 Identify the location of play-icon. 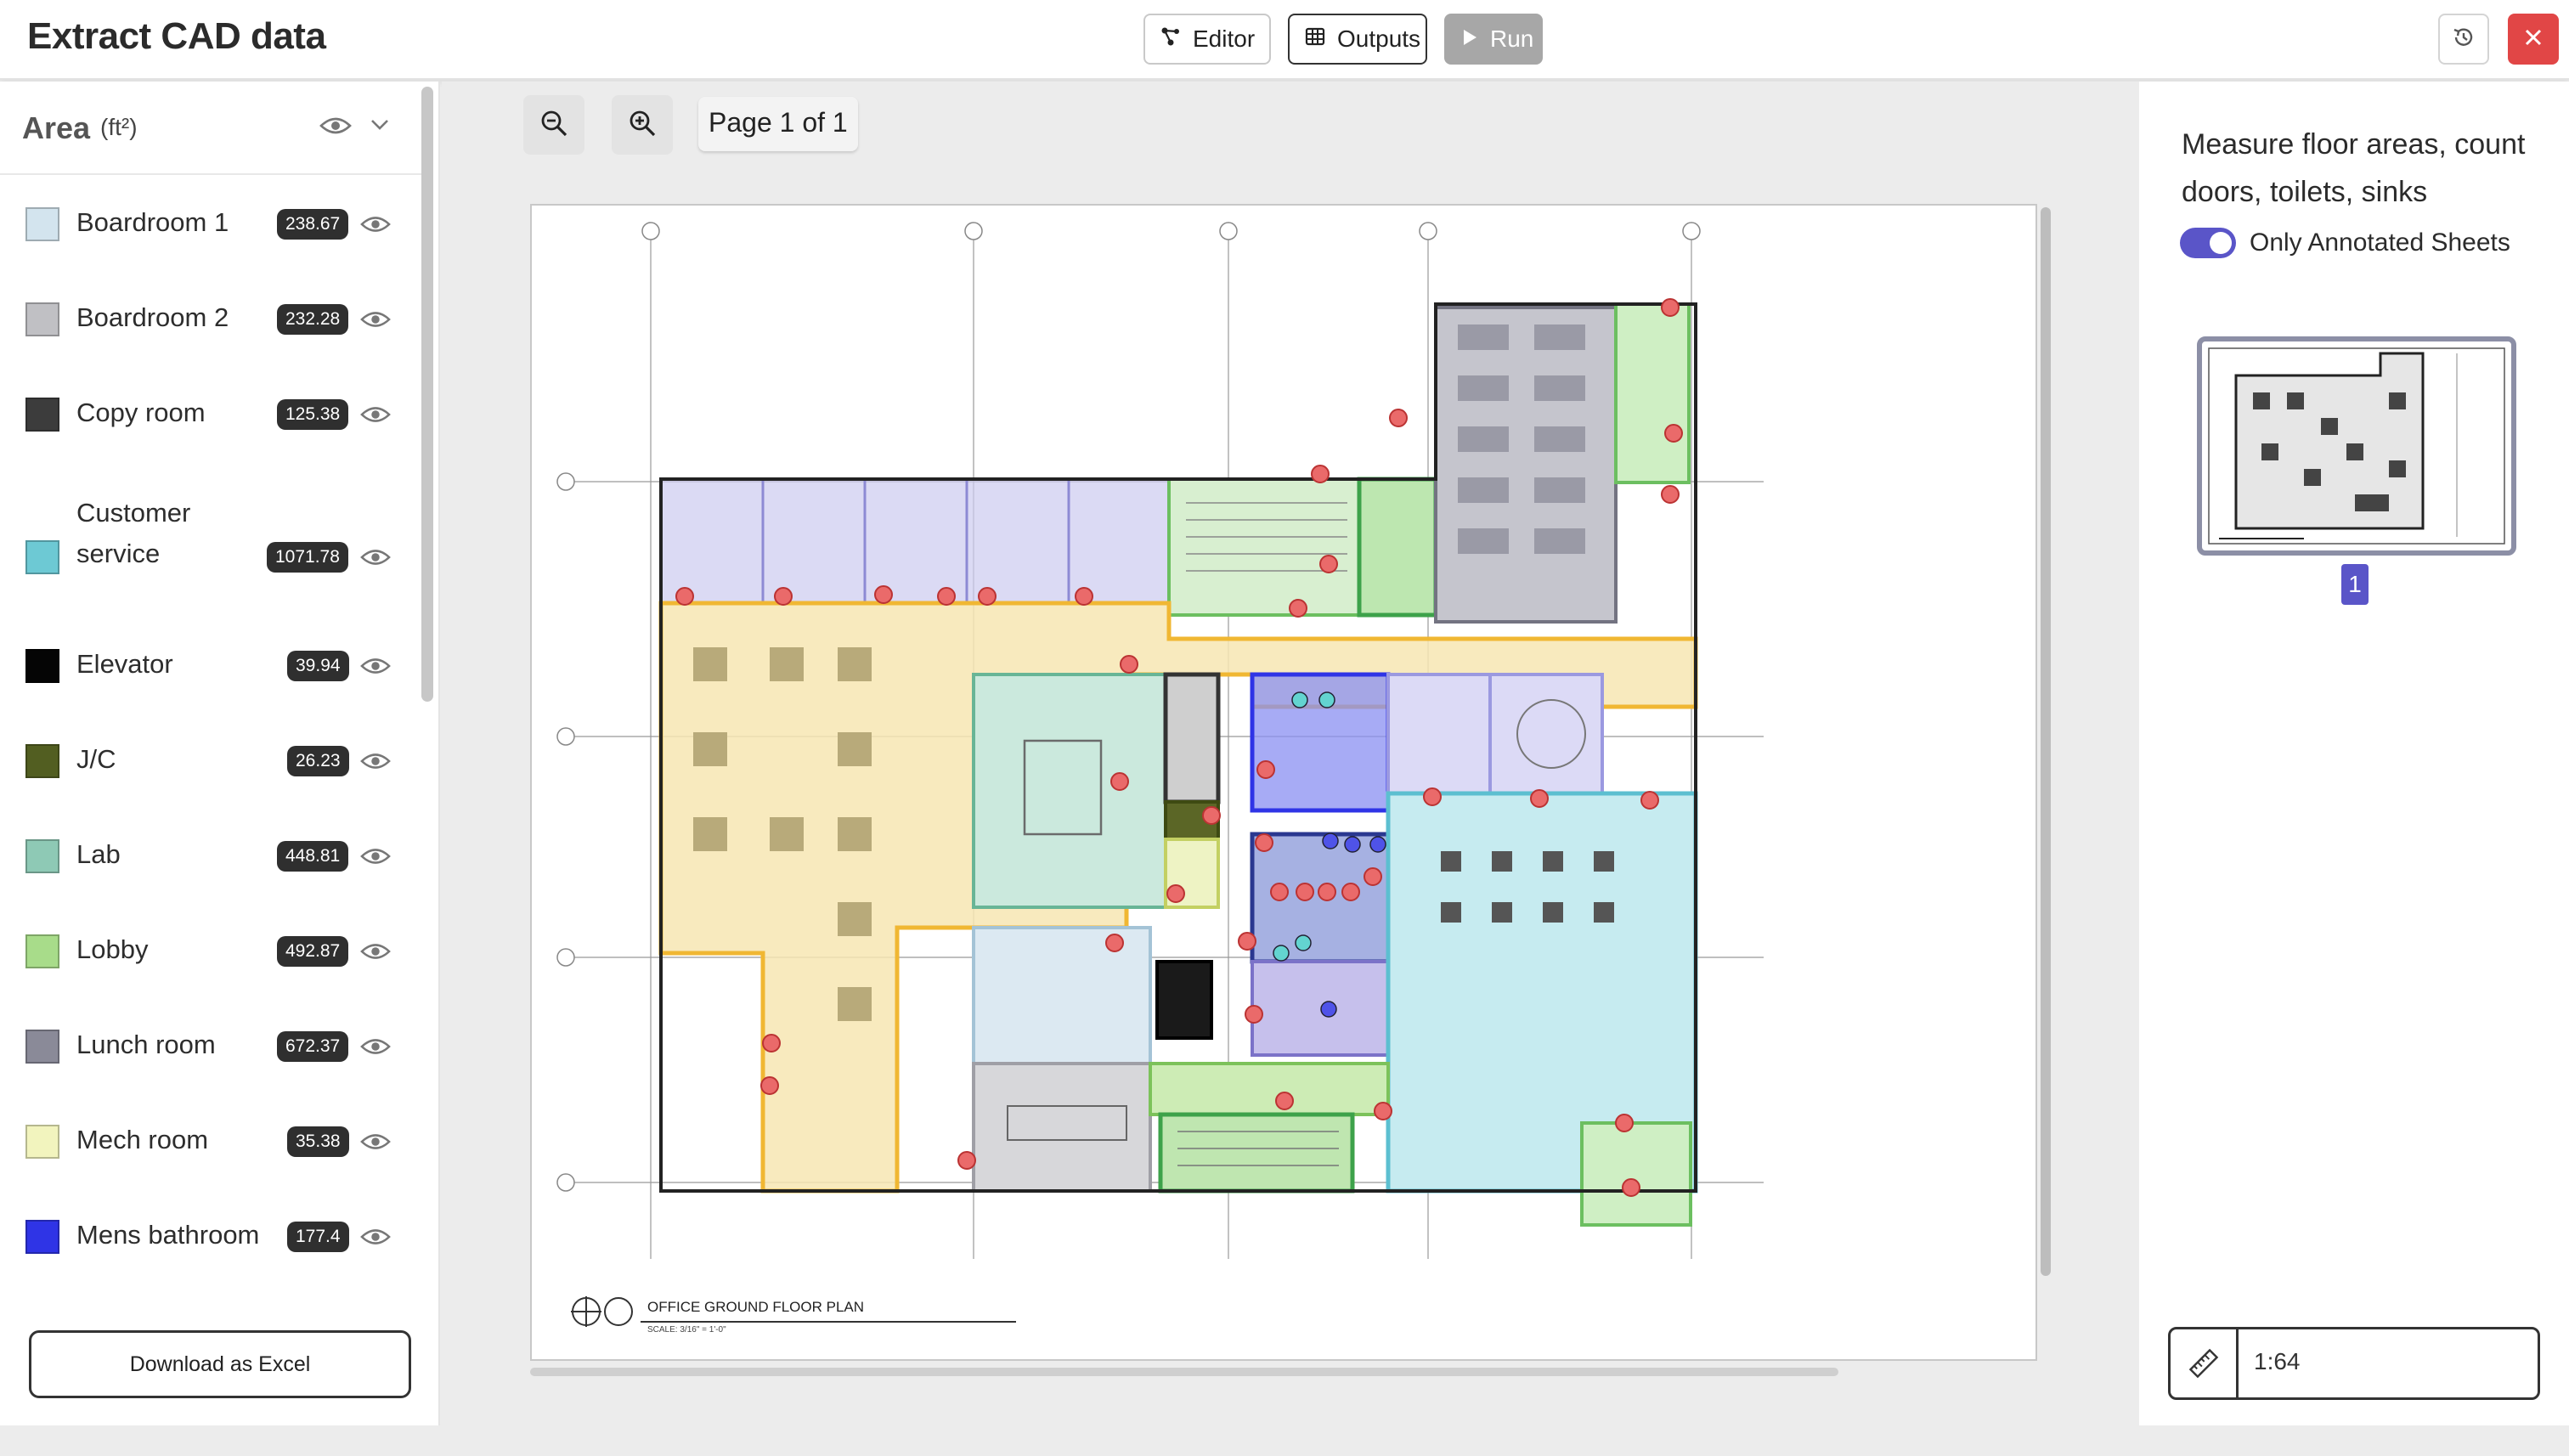
(1470, 39).